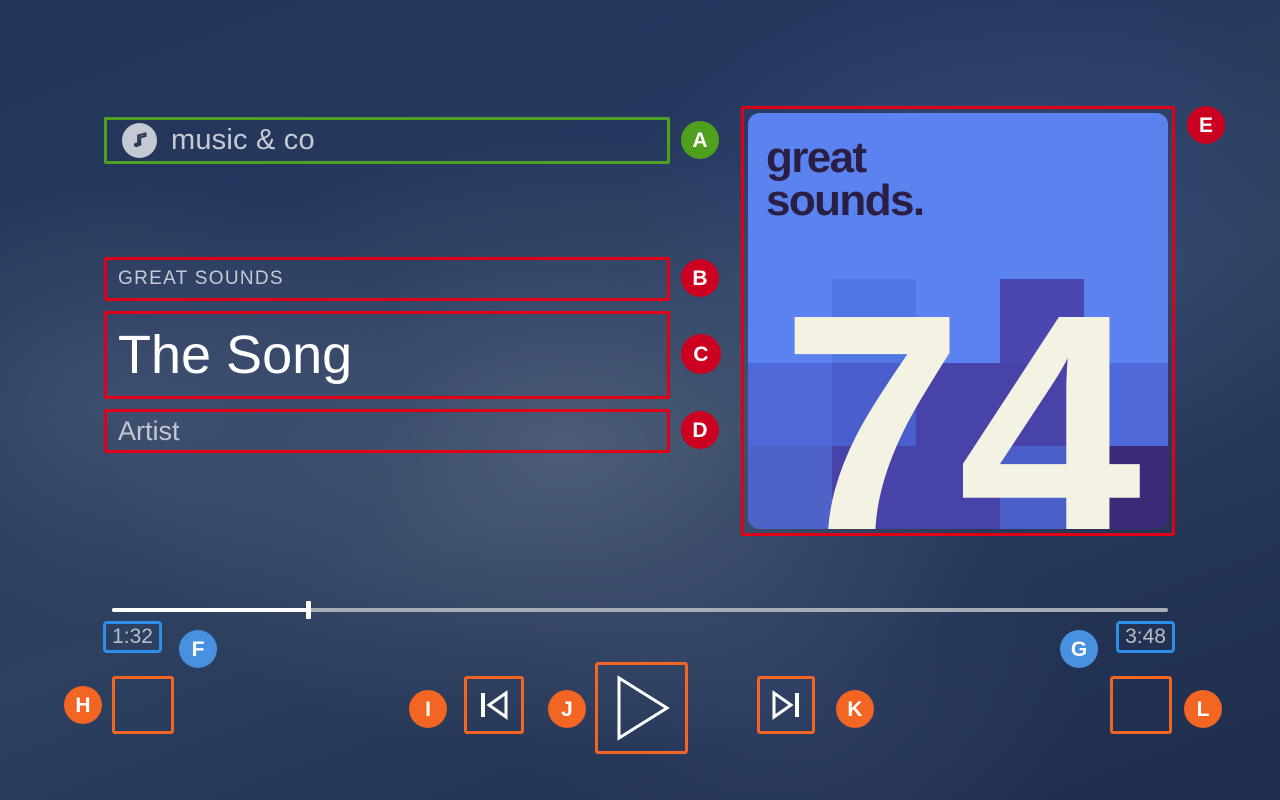 The height and width of the screenshot is (800, 1280). What do you see at coordinates (1203, 709) in the screenshot?
I see `annotation-badge-l: L` at bounding box center [1203, 709].